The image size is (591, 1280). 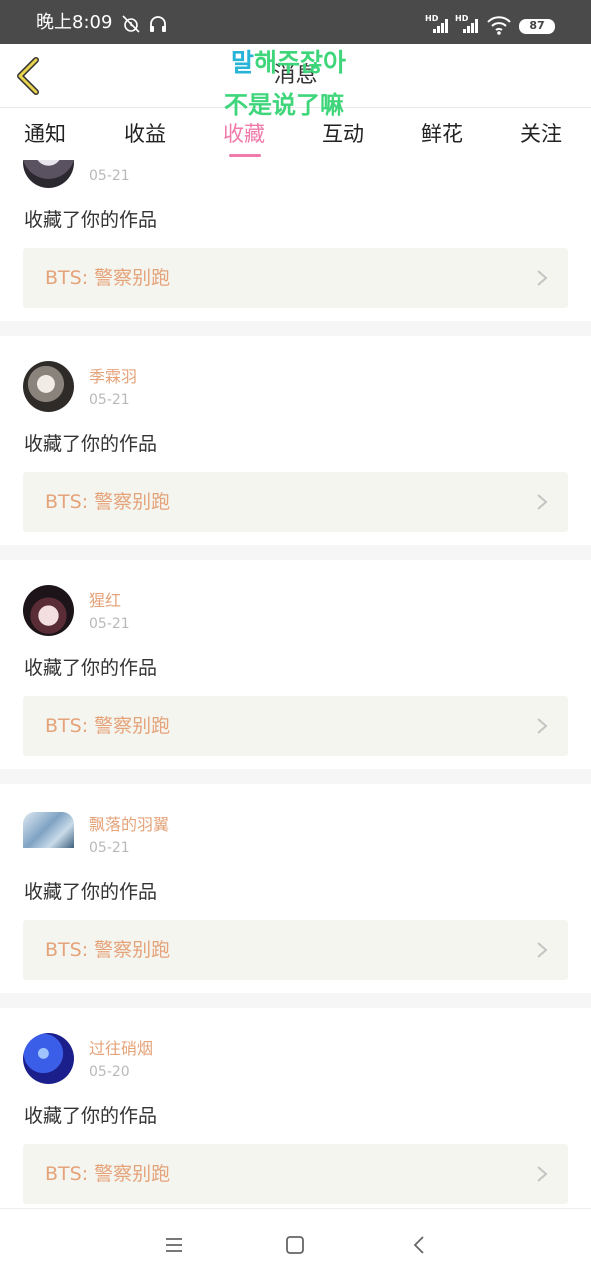 I want to click on status-bar: 晚上8:09 HD HD 87, so click(x=295, y=22).